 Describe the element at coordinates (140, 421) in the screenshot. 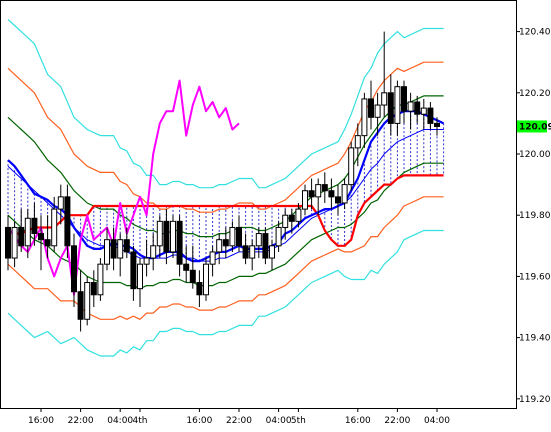

I see `x-tick-label: 4th` at that location.